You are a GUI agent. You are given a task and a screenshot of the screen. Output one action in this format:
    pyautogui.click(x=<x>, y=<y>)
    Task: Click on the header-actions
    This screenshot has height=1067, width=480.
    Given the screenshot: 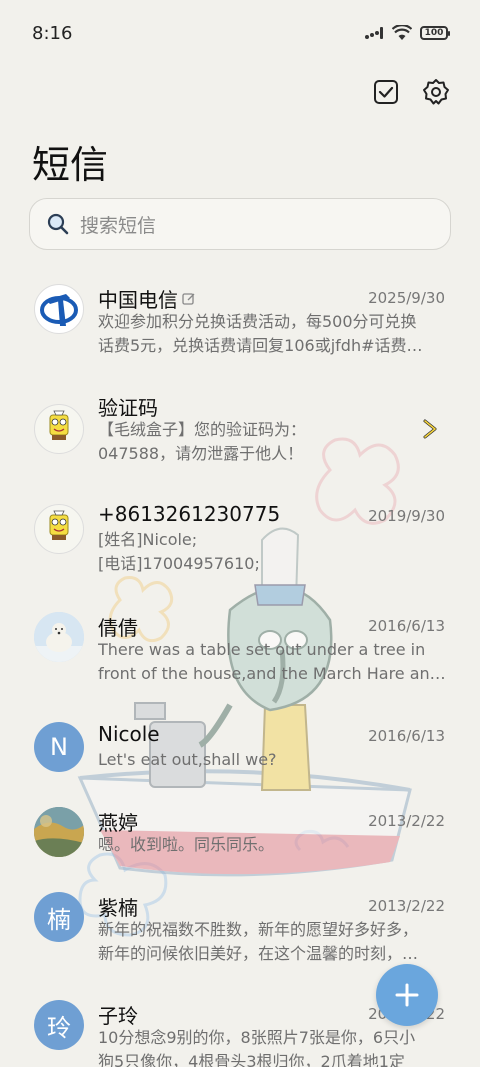 What is the action you would take?
    pyautogui.click(x=411, y=92)
    